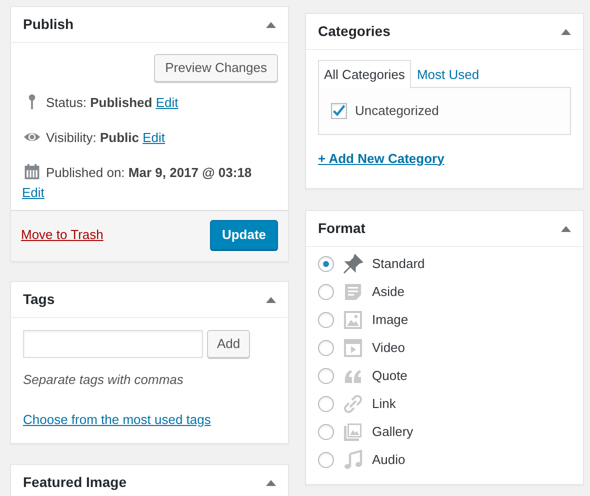 The width and height of the screenshot is (590, 496). I want to click on preview-changes-button: Preview Changes, so click(216, 68).